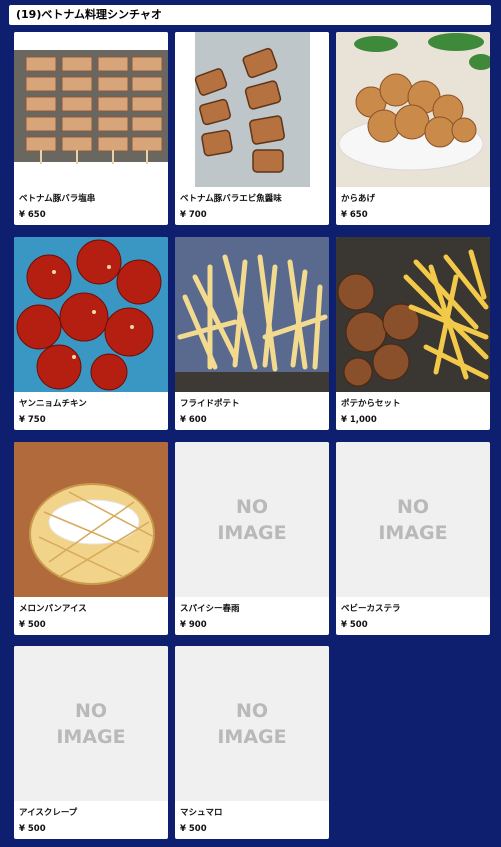 The image size is (501, 847). I want to click on menu-item-name: ベトナム豚バラエビ魚醤味, so click(231, 199).